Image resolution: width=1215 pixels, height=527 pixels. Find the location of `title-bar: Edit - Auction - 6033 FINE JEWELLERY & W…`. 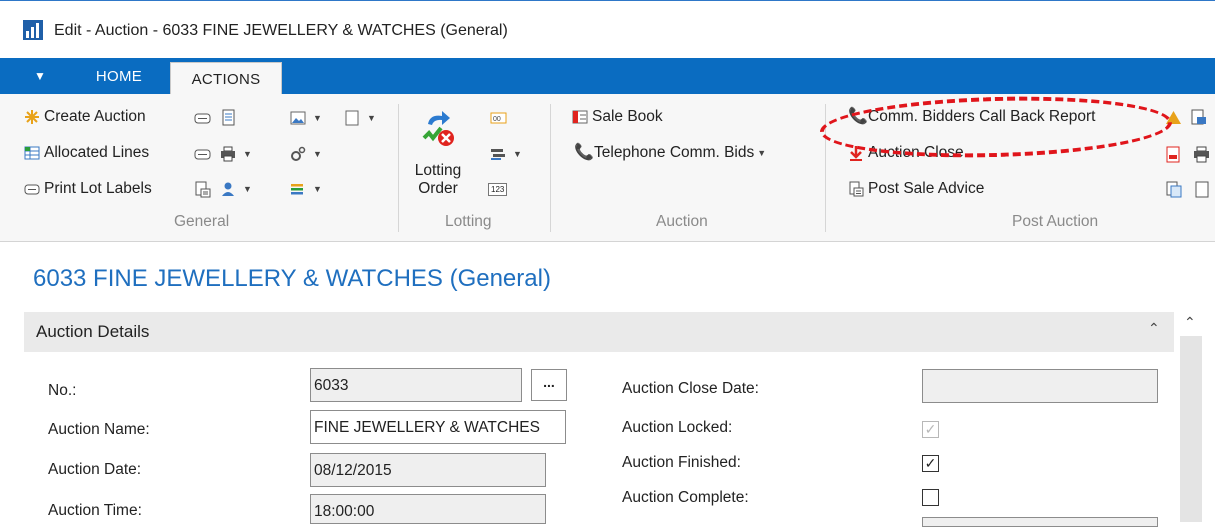

title-bar: Edit - Auction - 6033 FINE JEWELLERY & W… is located at coordinates (607, 29).